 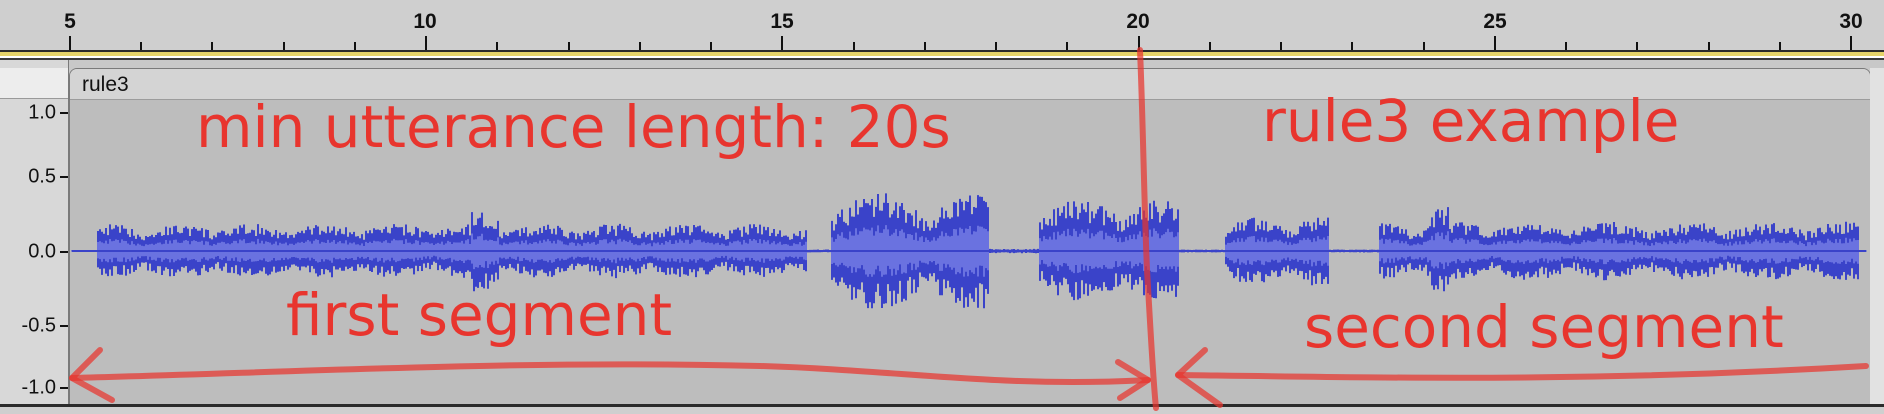 What do you see at coordinates (1471, 121) in the screenshot?
I see `annotation-example-title: rule3 example` at bounding box center [1471, 121].